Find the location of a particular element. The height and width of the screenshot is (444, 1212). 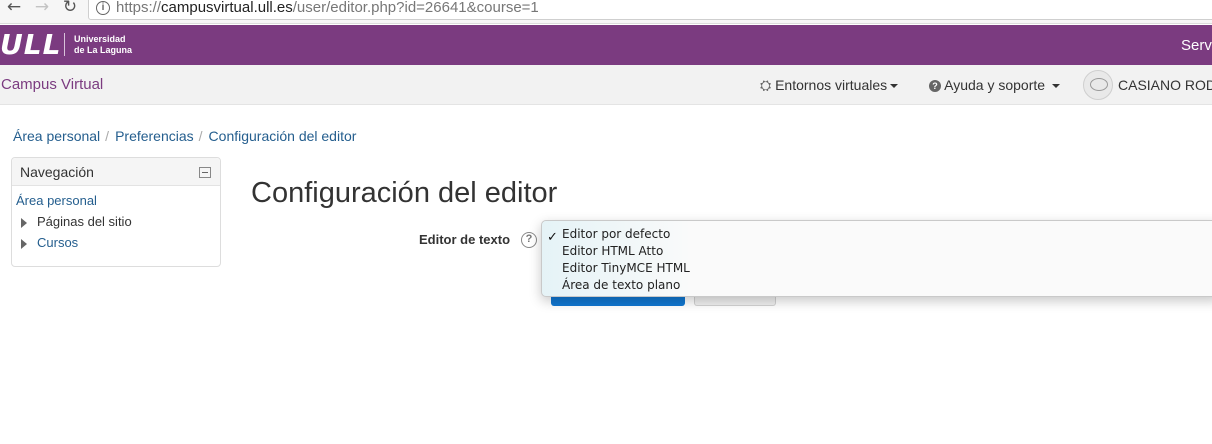

nav-paginas-del-sitio: Páginas del sitio is located at coordinates (84, 221).